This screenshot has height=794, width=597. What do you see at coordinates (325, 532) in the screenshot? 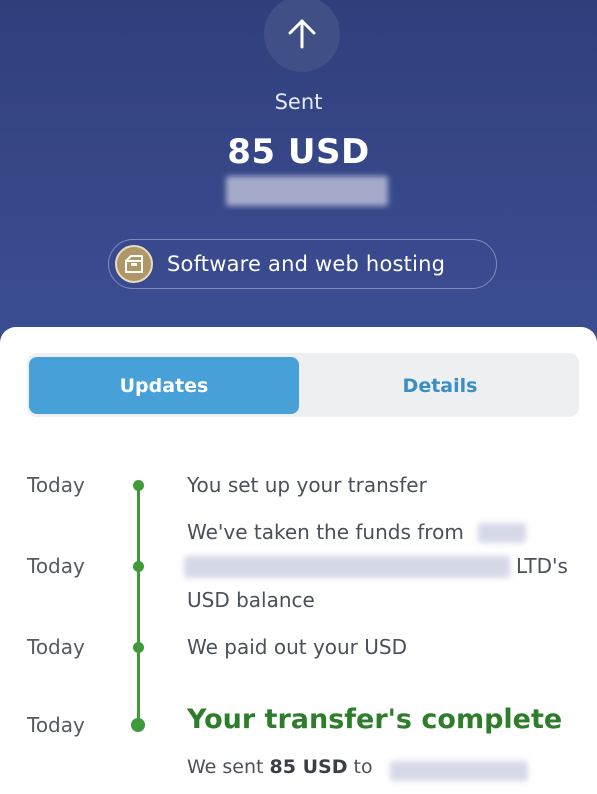
I see `timeline-text: We've taken the funds from` at bounding box center [325, 532].